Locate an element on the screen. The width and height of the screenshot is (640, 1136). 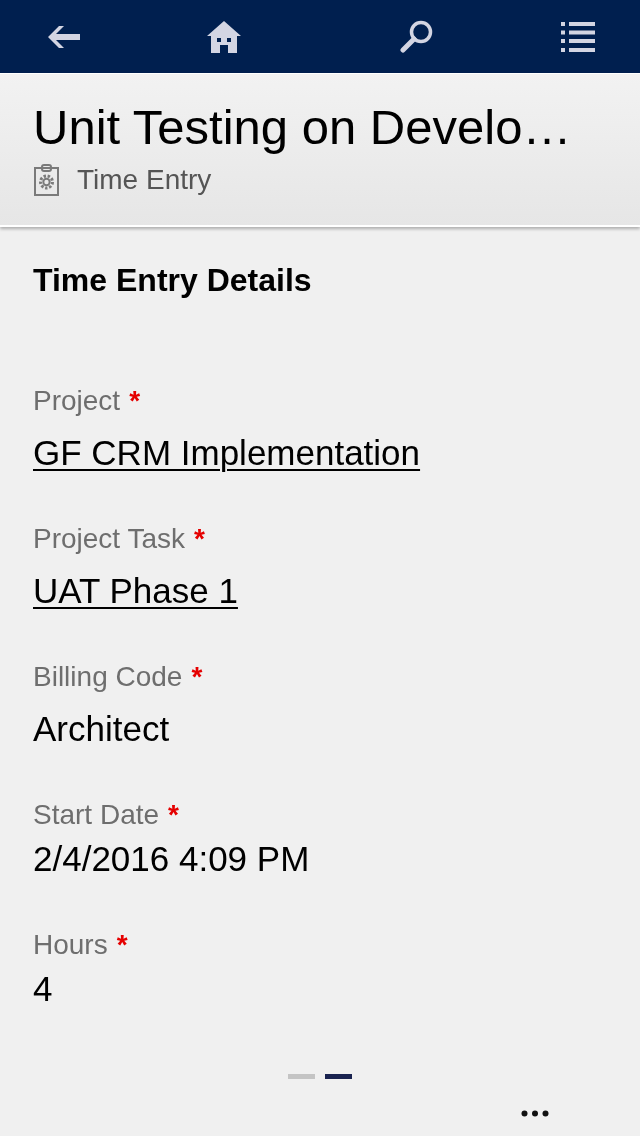
field-label: Start Date is located at coordinates (96, 815).